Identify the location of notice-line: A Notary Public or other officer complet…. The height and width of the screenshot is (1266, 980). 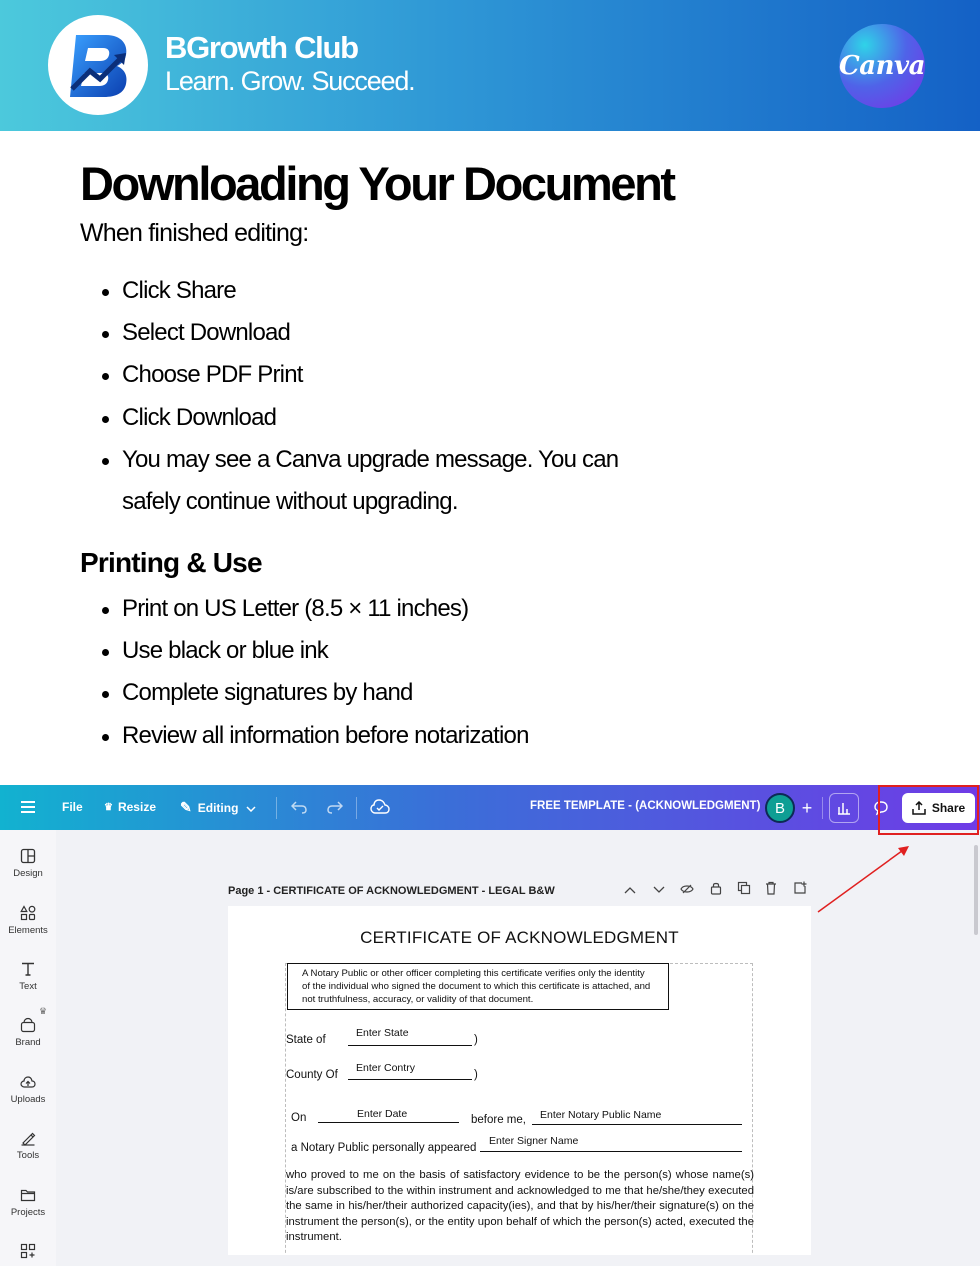
(473, 973).